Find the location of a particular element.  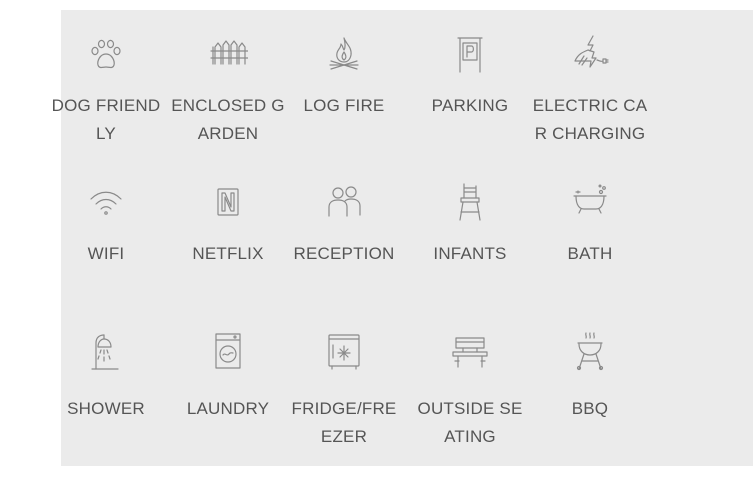

high-chair-icon is located at coordinates (470, 202).